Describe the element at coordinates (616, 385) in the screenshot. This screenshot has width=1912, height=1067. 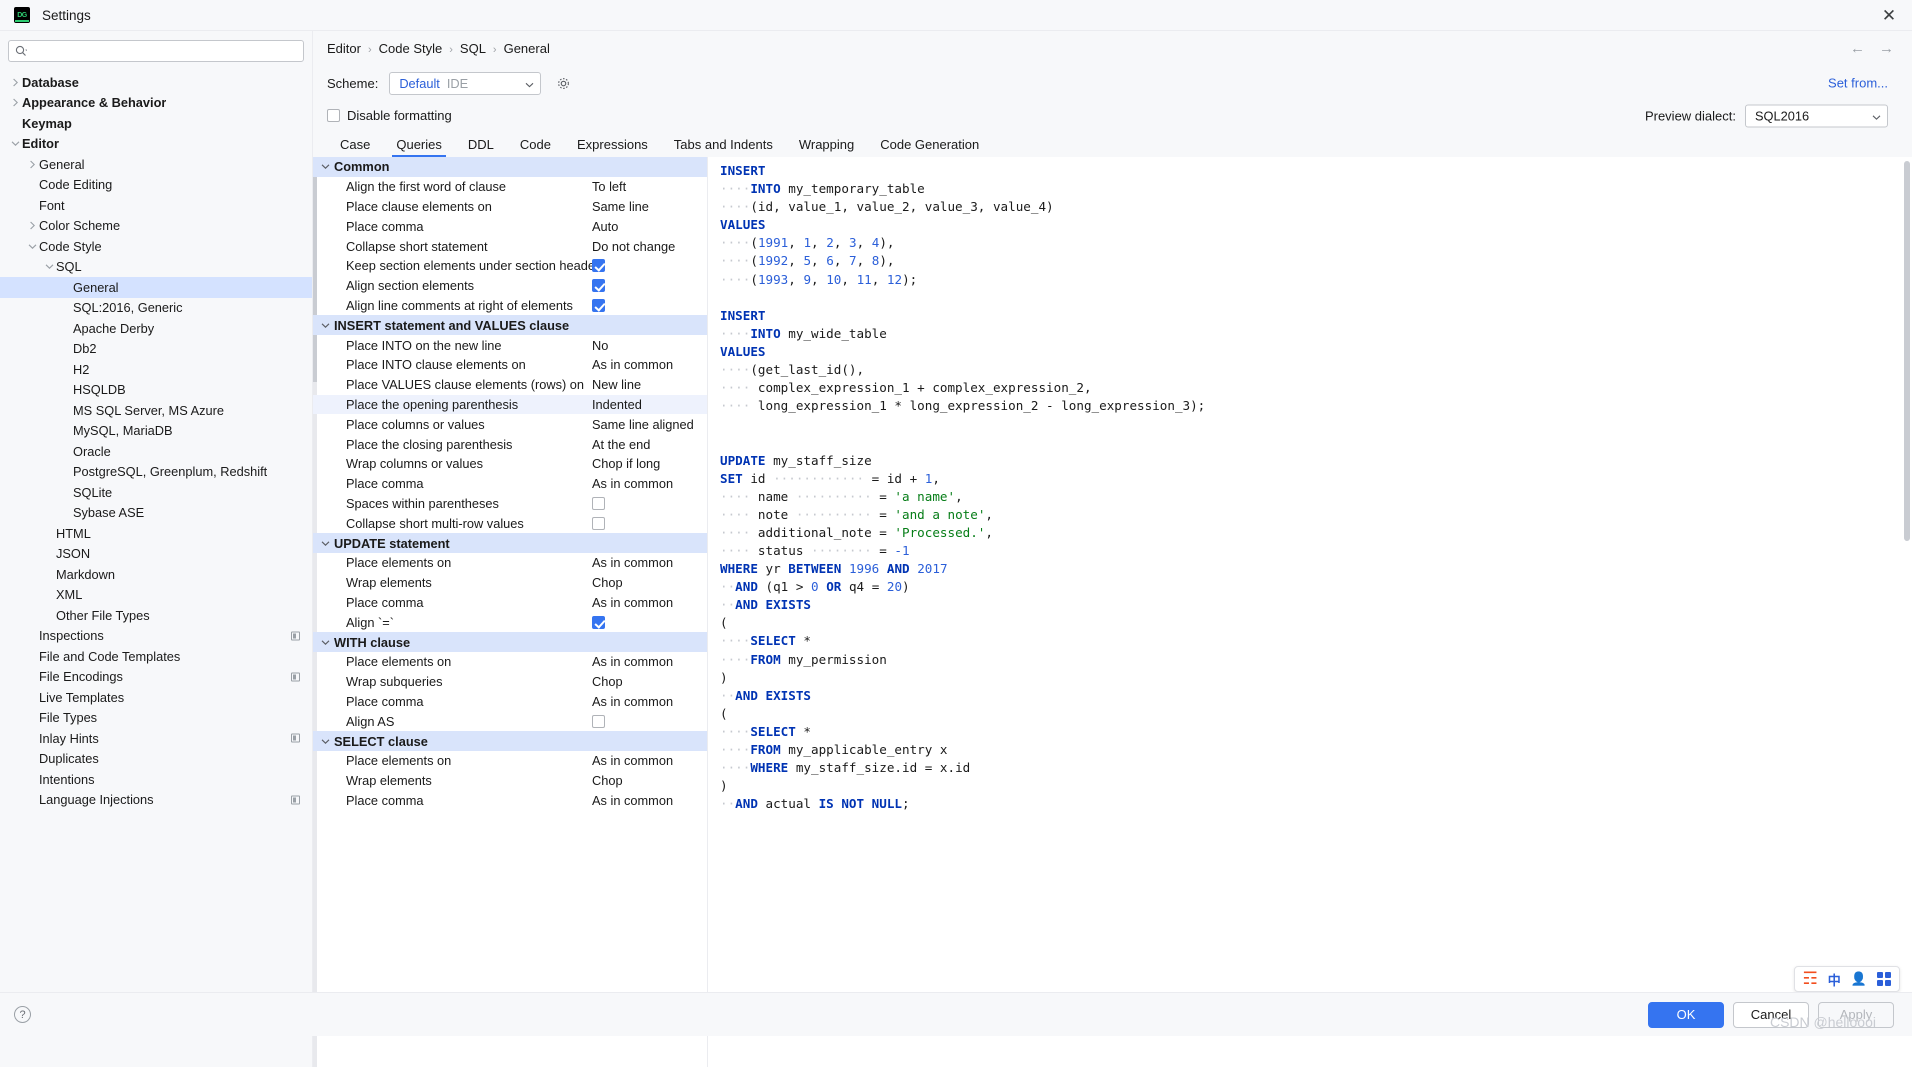
I see `option-value: New line` at that location.